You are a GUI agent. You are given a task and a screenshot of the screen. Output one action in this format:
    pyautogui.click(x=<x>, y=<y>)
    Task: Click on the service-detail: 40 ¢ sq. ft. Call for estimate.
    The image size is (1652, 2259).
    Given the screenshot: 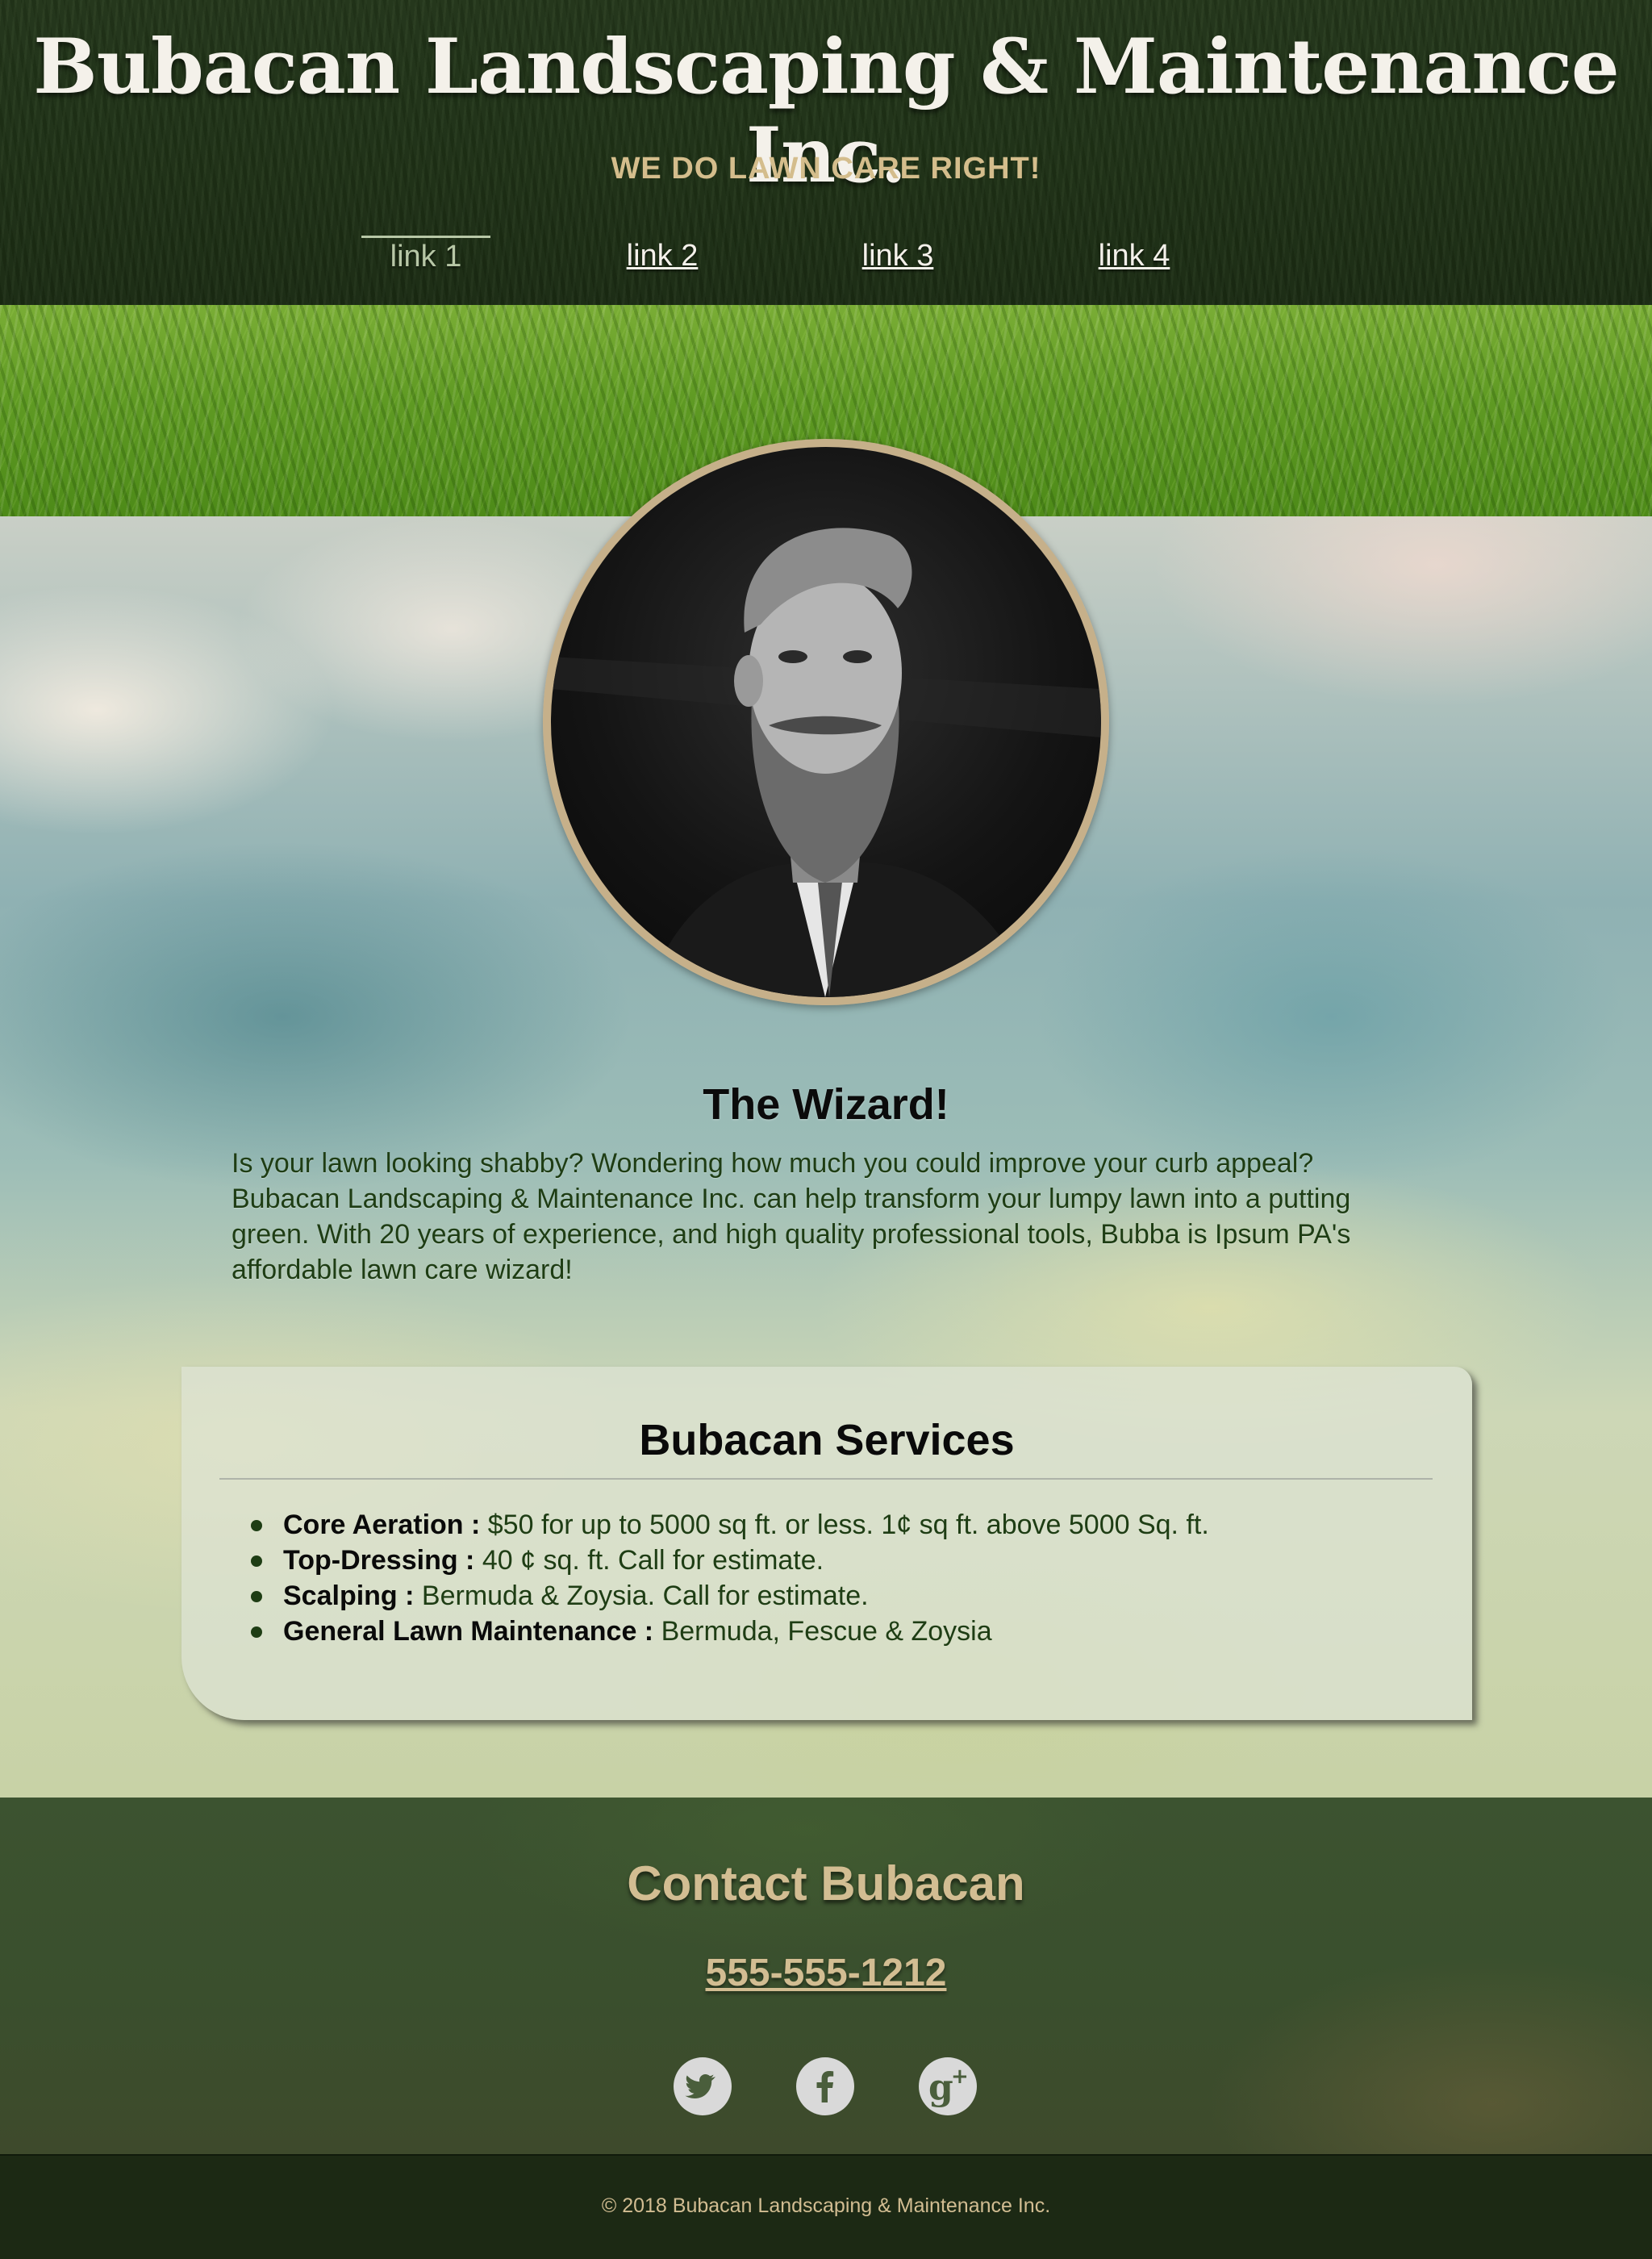 What is the action you would take?
    pyautogui.click(x=649, y=1561)
    